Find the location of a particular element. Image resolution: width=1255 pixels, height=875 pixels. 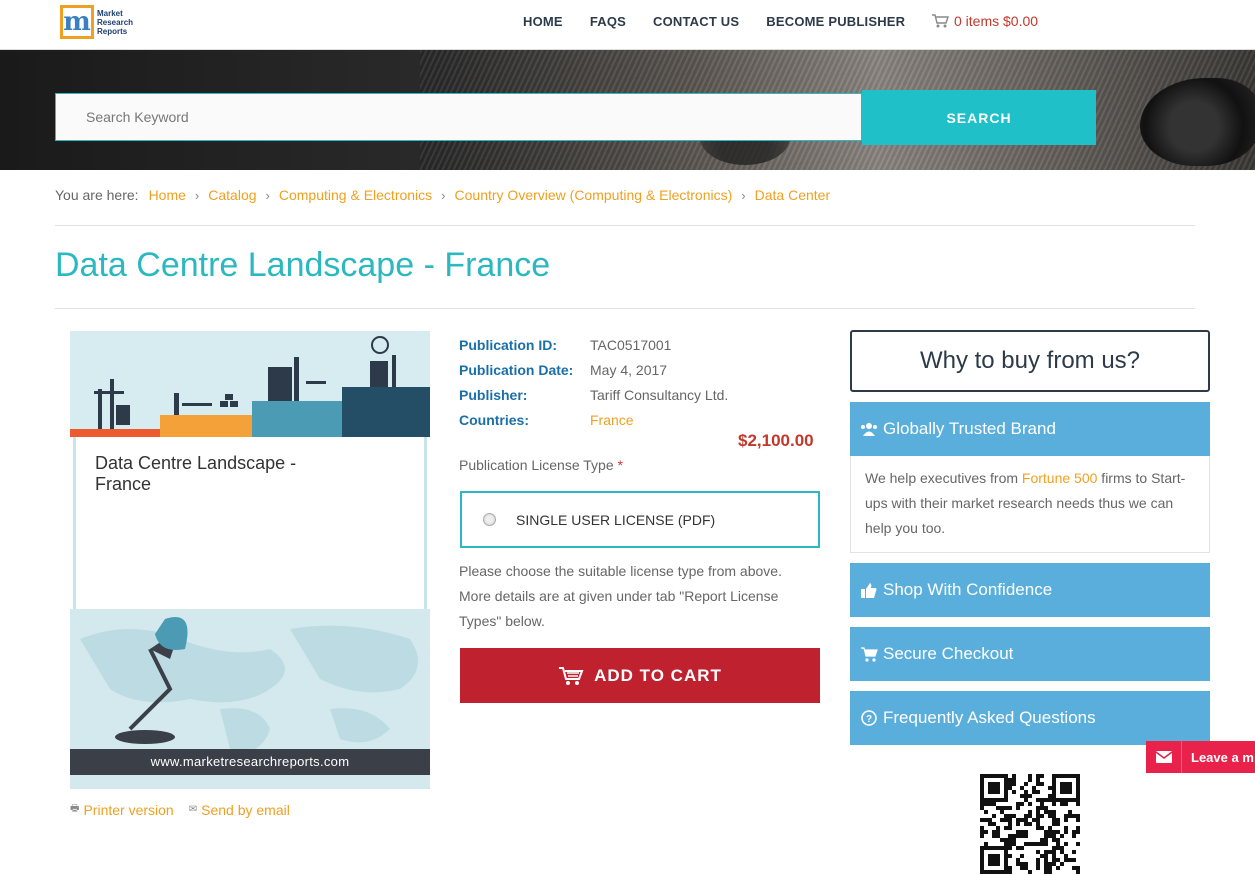

email-icon: ✉ is located at coordinates (193, 809).